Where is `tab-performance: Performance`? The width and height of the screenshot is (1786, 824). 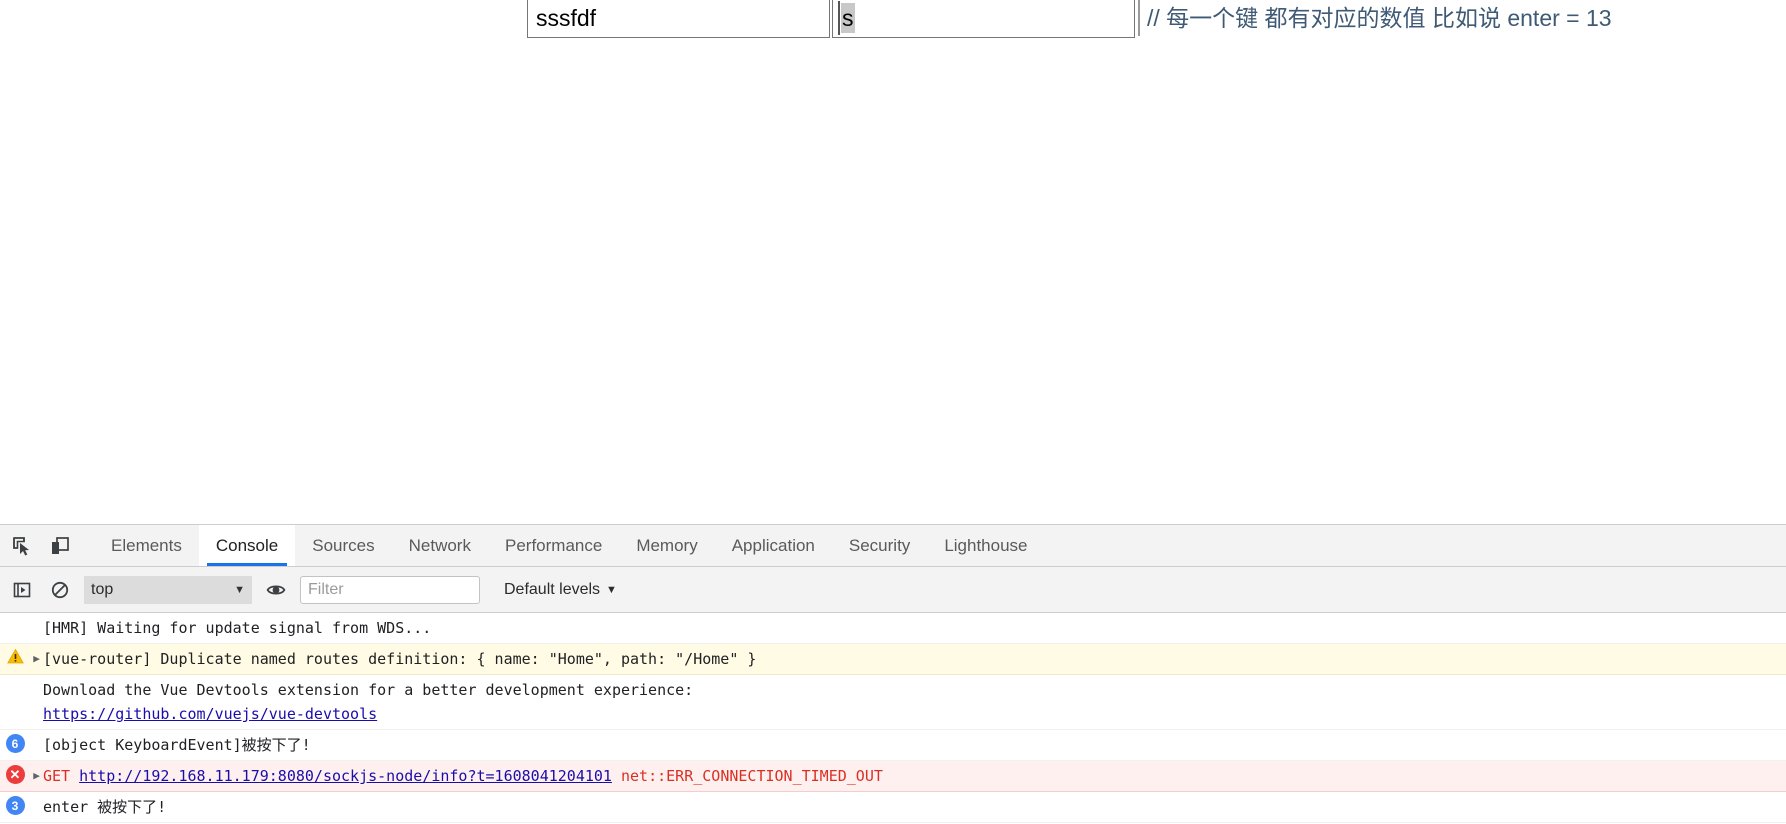
tab-performance: Performance is located at coordinates (553, 545).